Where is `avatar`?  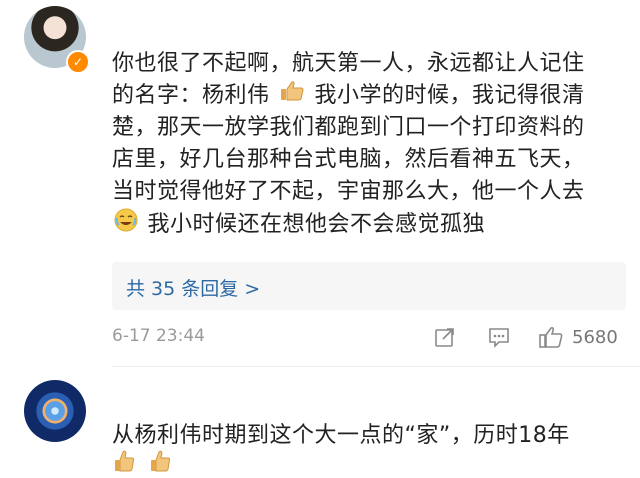 avatar is located at coordinates (55, 411).